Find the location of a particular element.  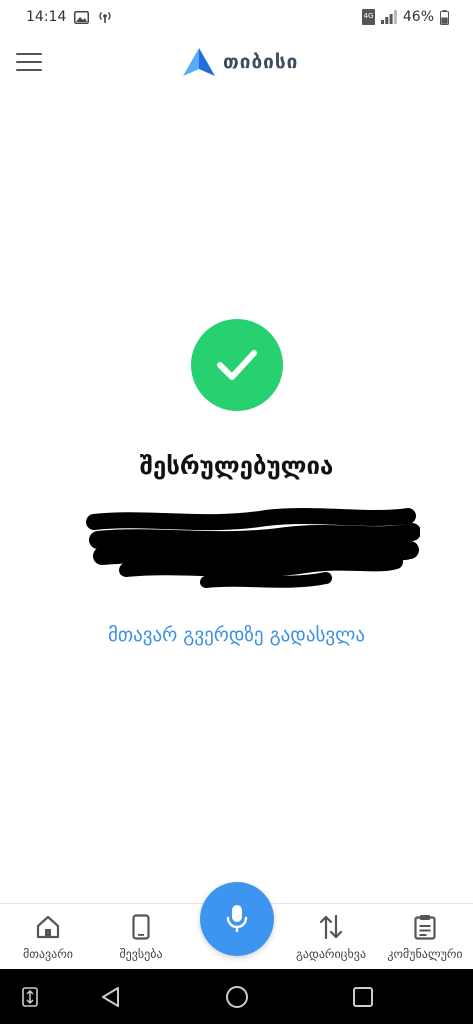

nav-item-topup: შევსება is located at coordinates (141, 936).